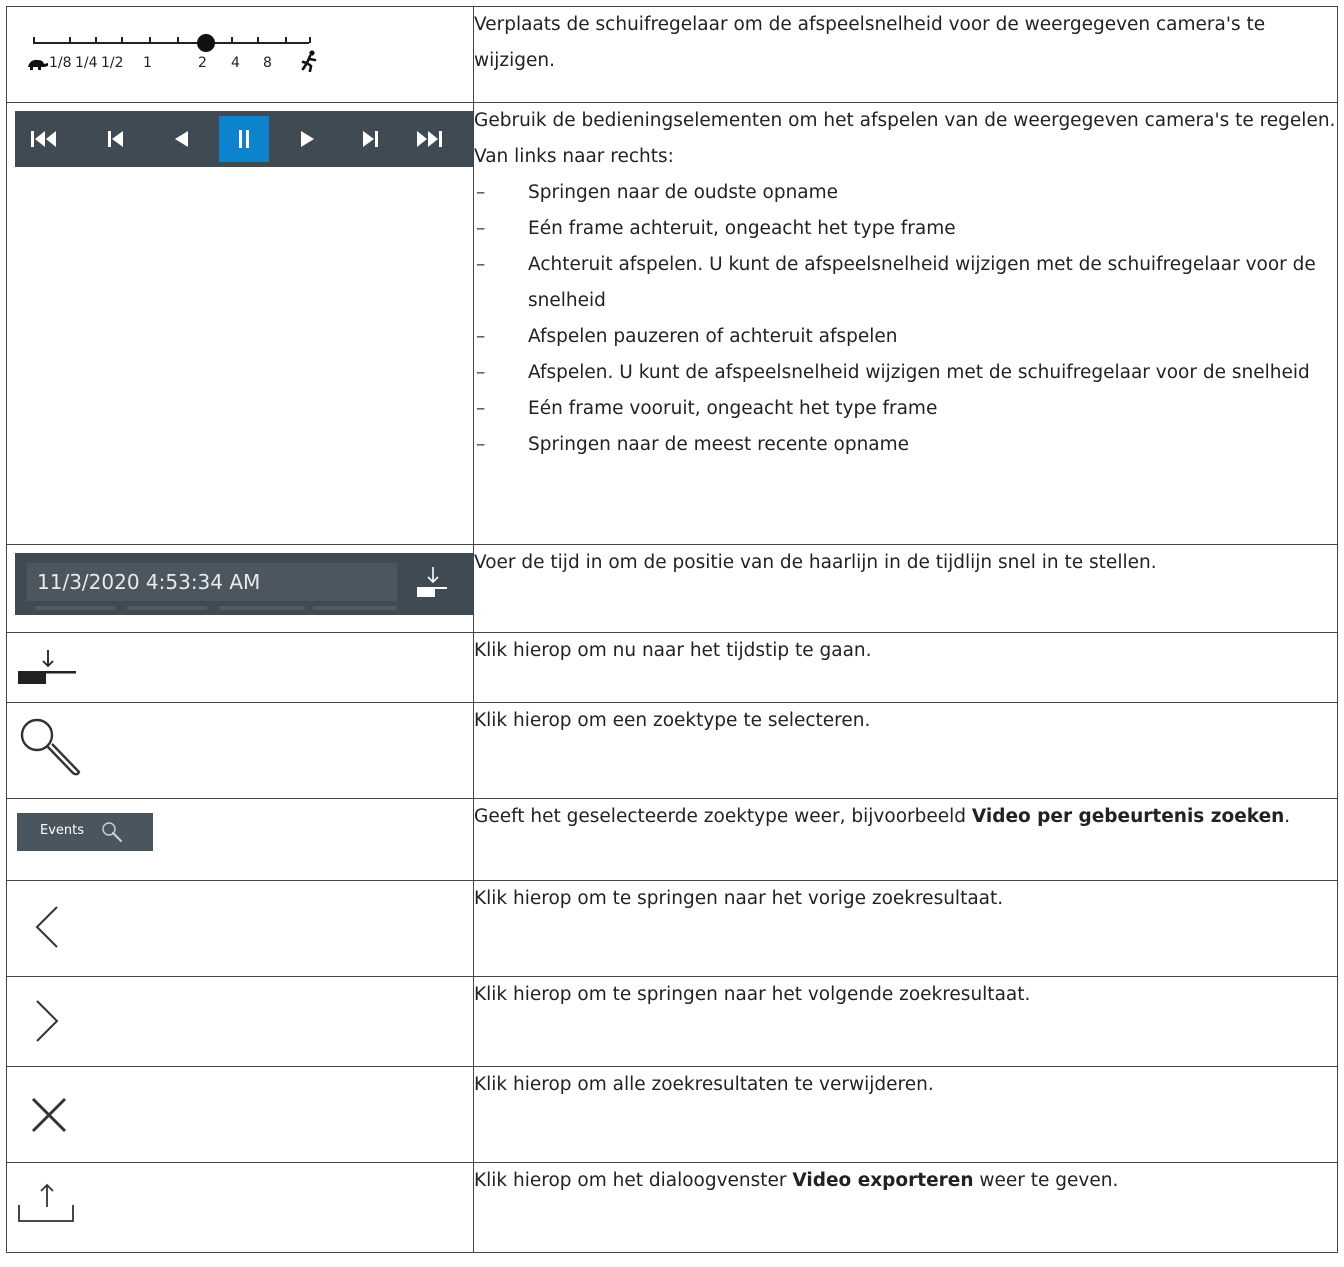  I want to click on playback-toolbar, so click(244, 139).